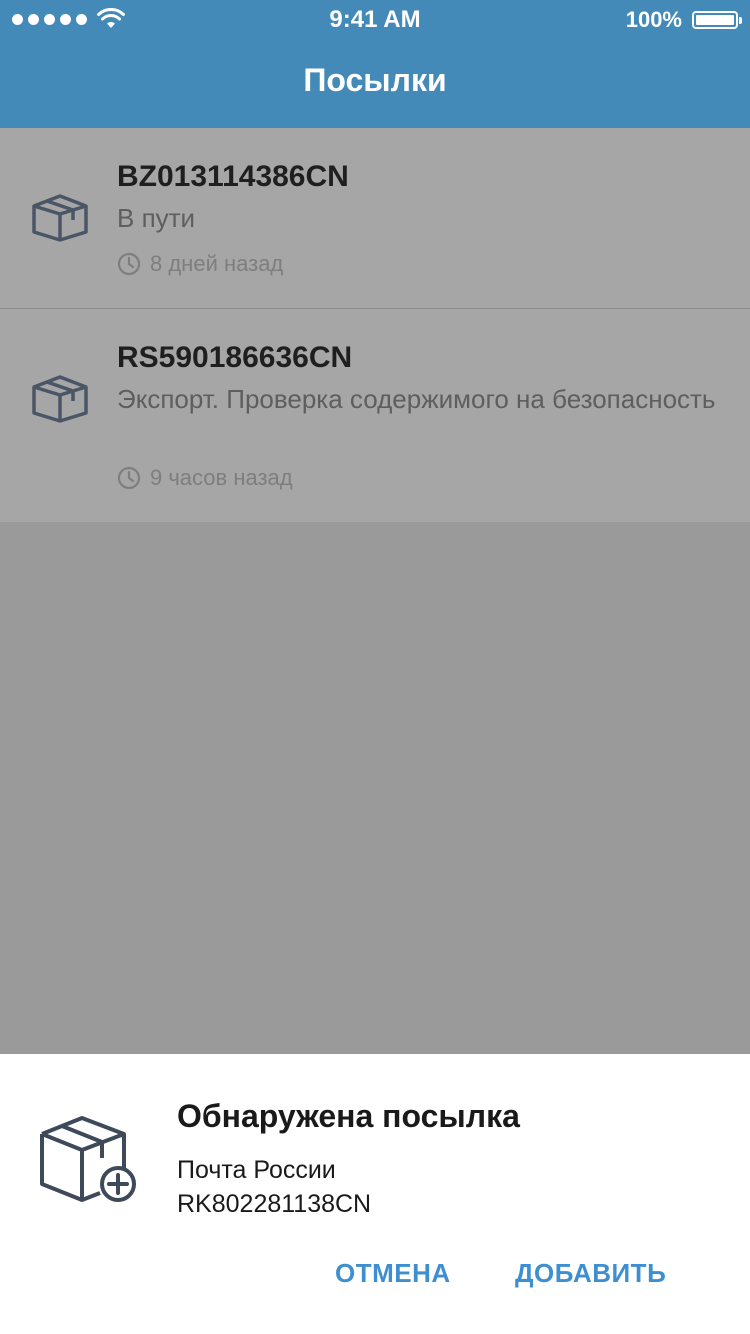 This screenshot has height=1334, width=750. I want to click on parcel-track-number: BZ013114386CN, so click(233, 176).